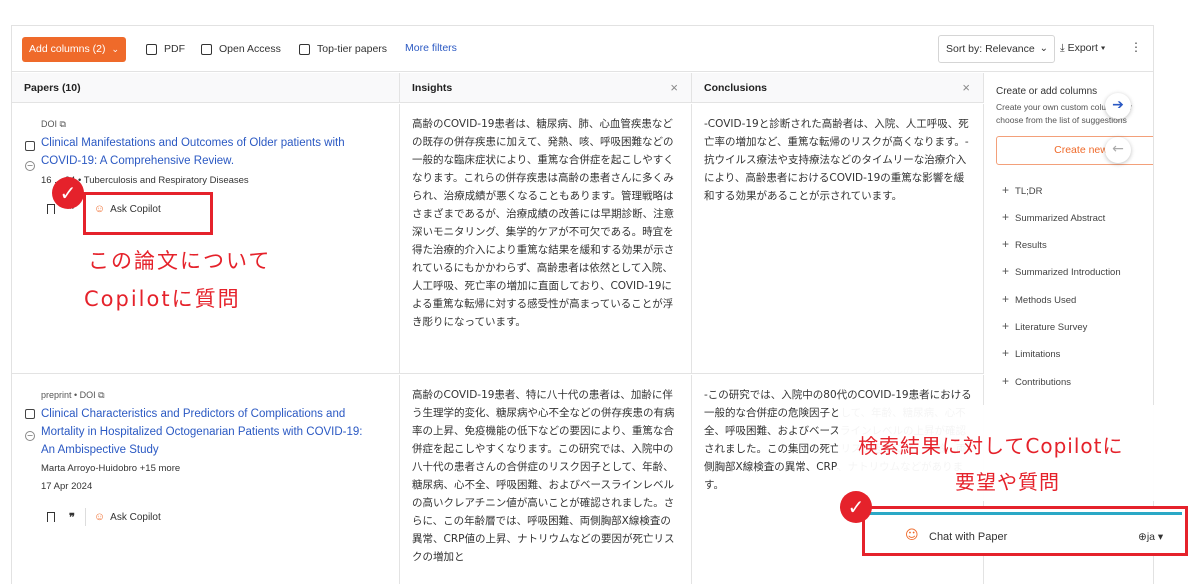  Describe the element at coordinates (85, 517) in the screenshot. I see `divider` at that location.